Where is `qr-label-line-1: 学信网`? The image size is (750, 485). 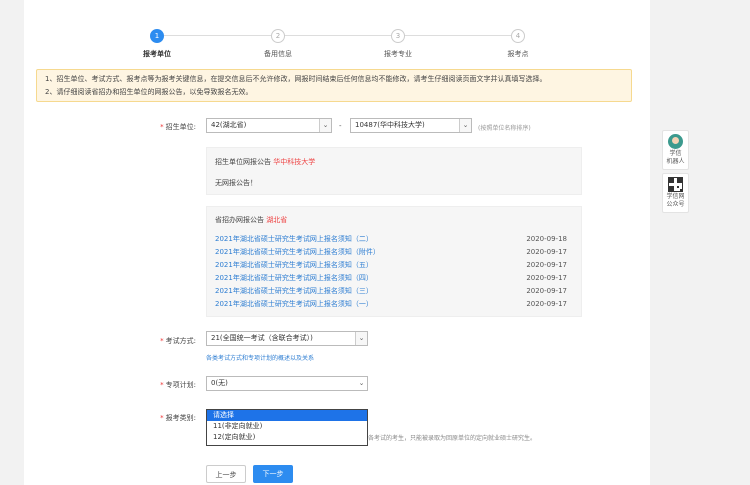 qr-label-line-1: 学信网 is located at coordinates (675, 196).